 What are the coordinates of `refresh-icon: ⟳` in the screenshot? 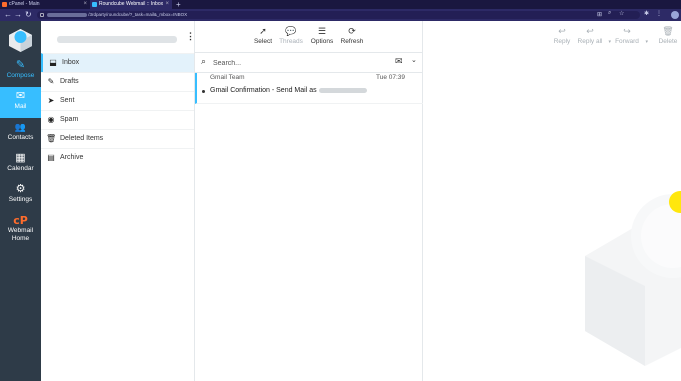 It's located at (352, 31).